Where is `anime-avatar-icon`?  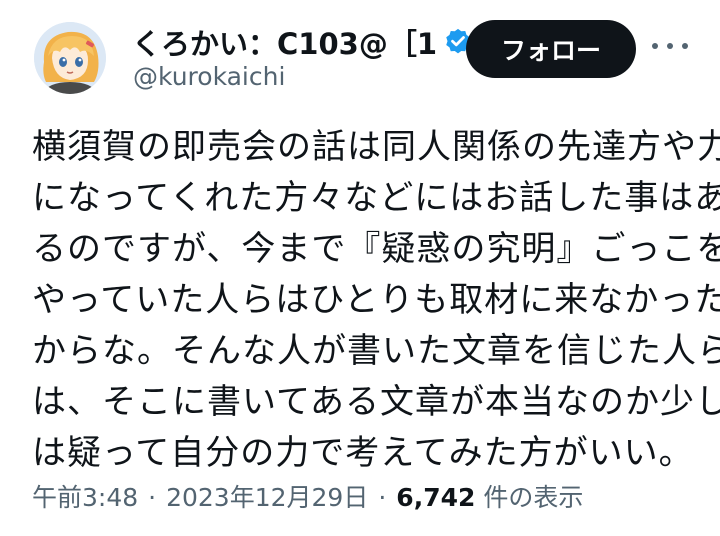 anime-avatar-icon is located at coordinates (70, 58).